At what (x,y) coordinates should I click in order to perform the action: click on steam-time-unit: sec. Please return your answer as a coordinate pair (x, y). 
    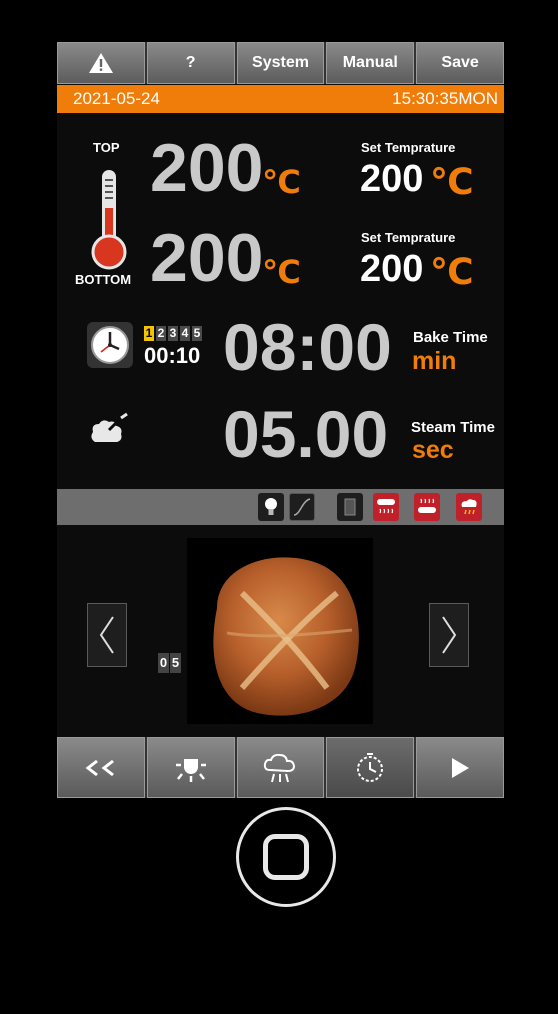
    Looking at the image, I should click on (433, 450).